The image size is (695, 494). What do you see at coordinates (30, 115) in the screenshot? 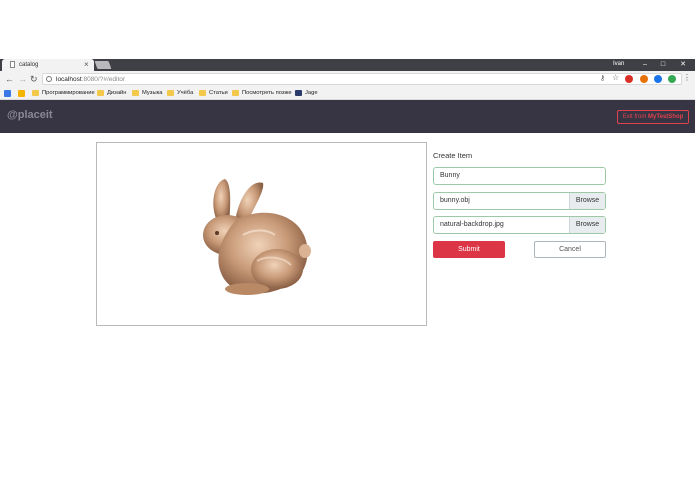
I see `app-logo: @placeit` at bounding box center [30, 115].